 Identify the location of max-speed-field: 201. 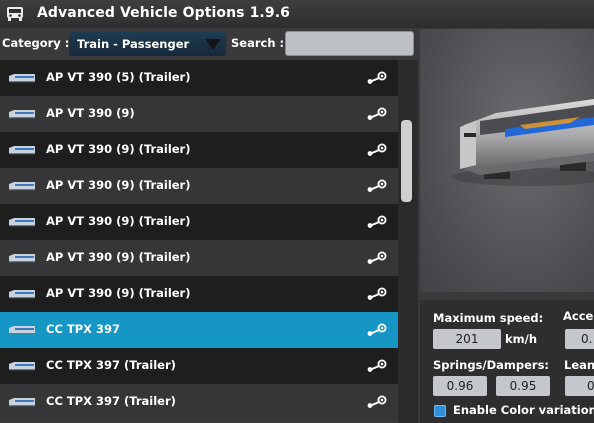
(467, 339).